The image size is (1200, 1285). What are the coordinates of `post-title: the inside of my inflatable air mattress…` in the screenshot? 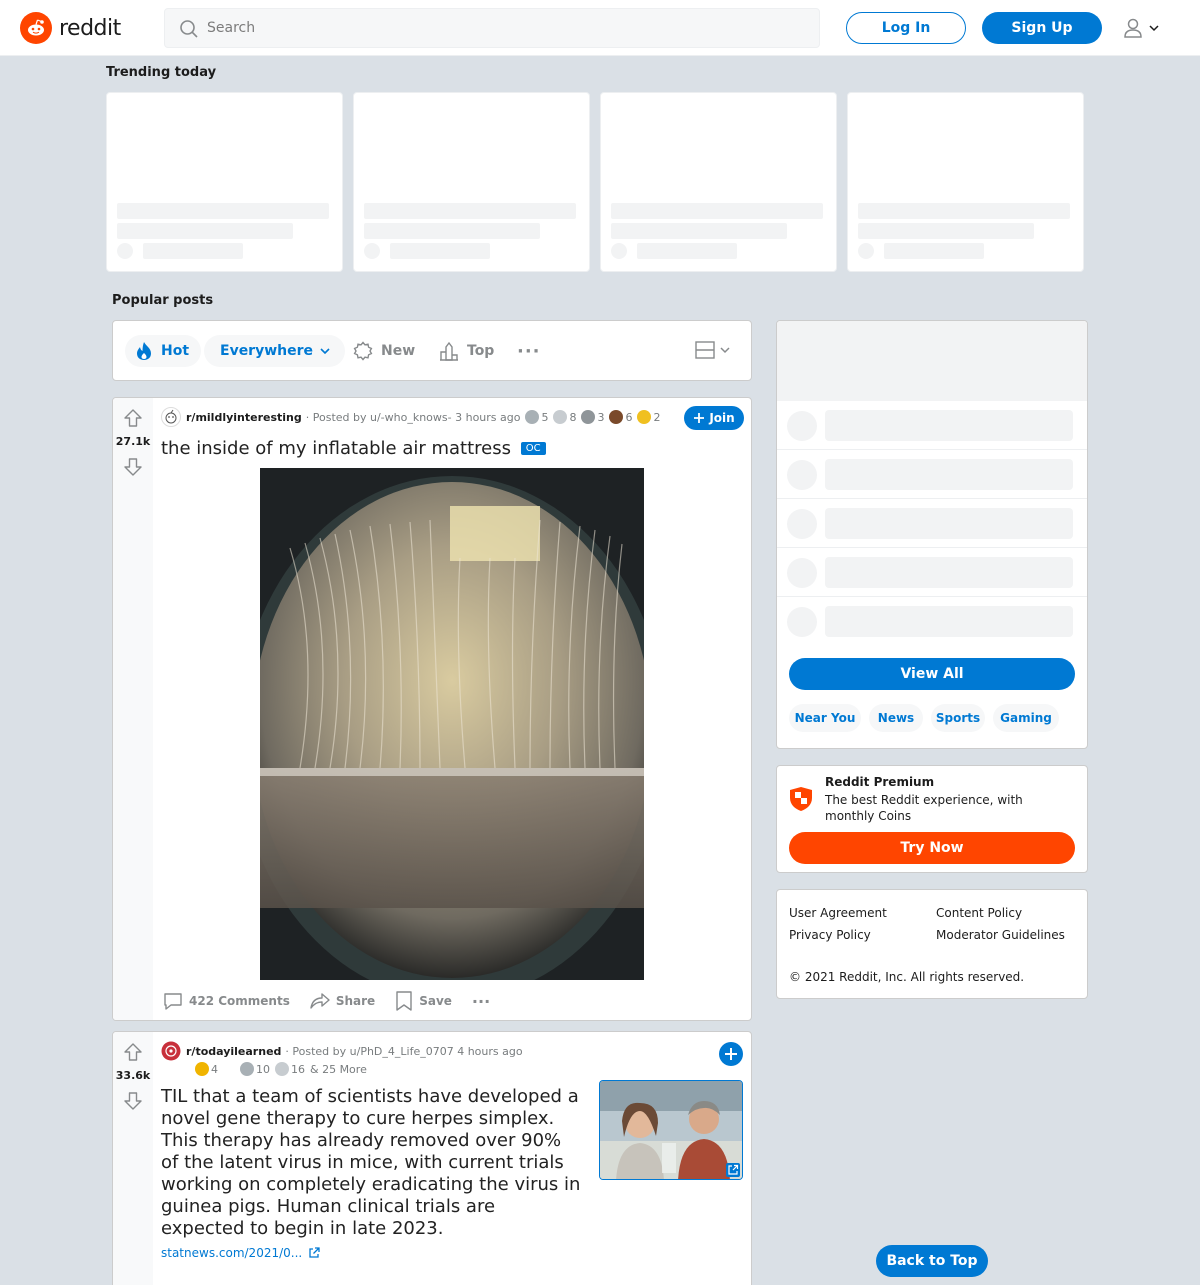 It's located at (353, 448).